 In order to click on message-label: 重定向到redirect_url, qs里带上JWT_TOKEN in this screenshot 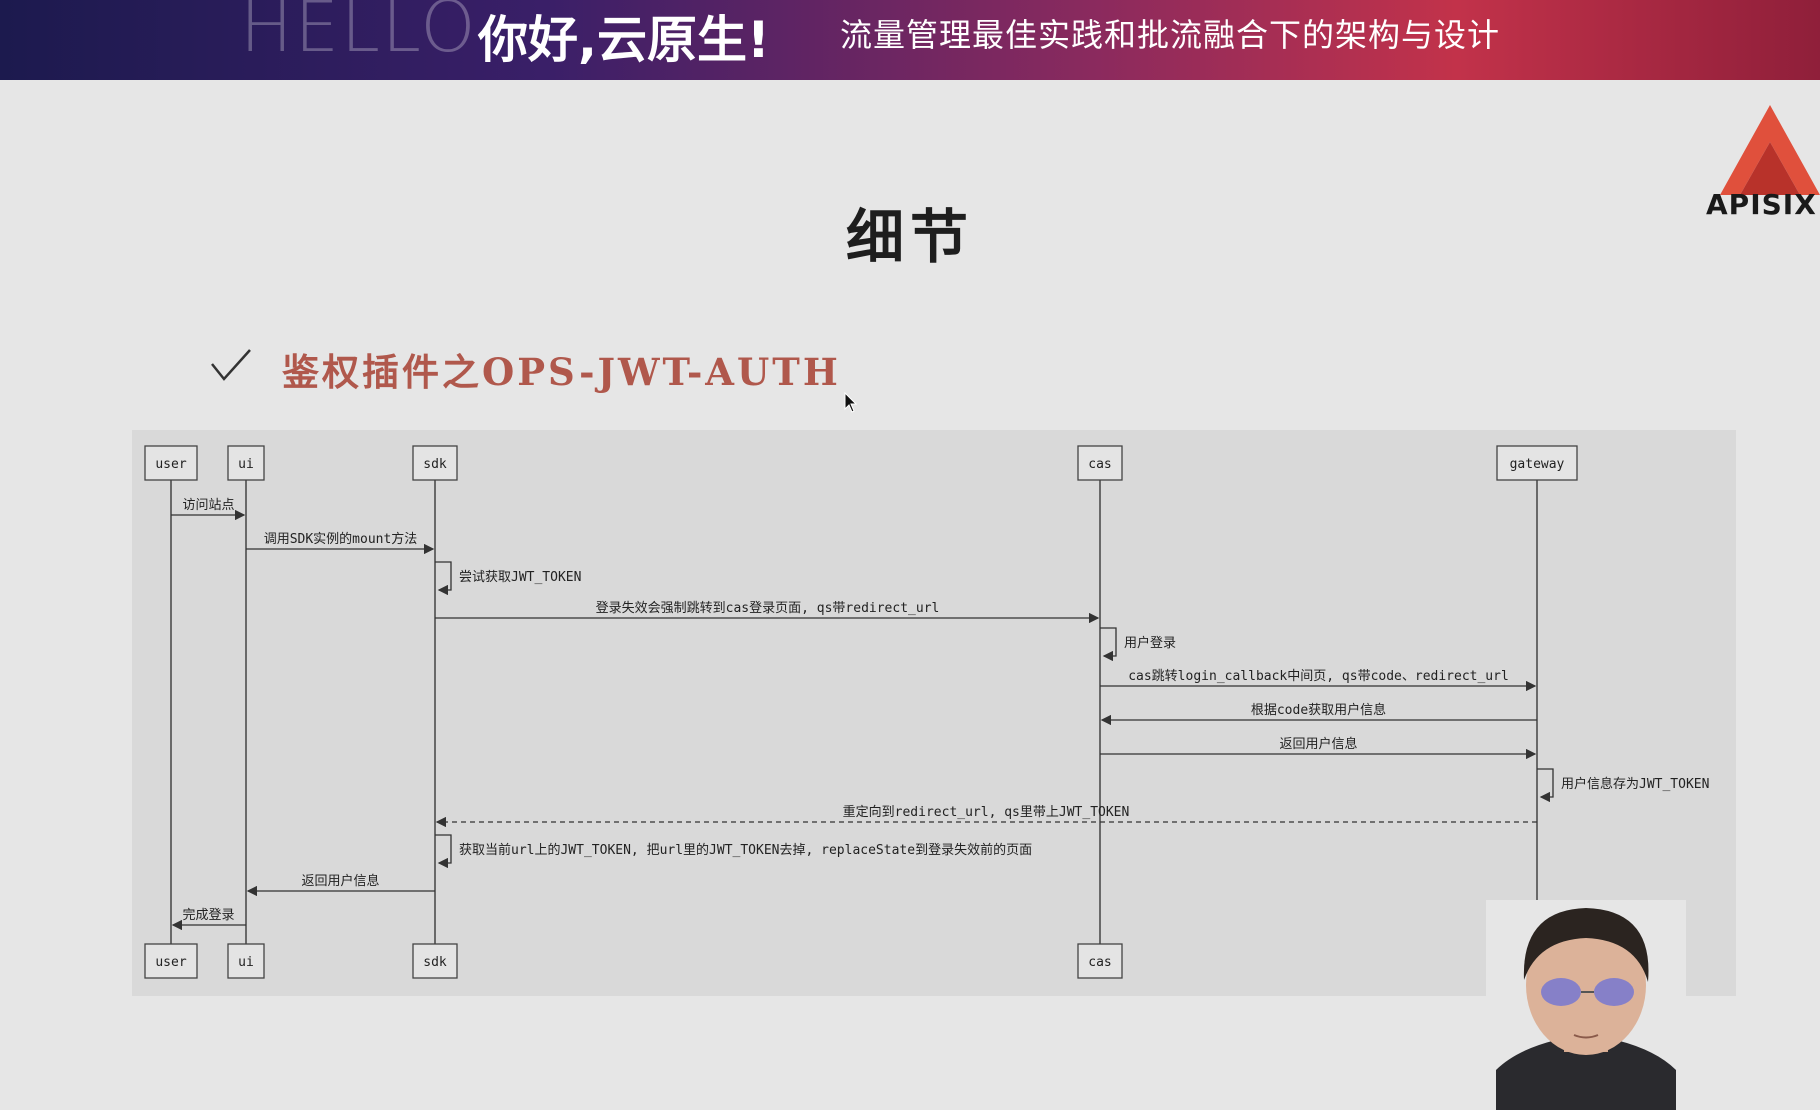, I will do `click(986, 812)`.